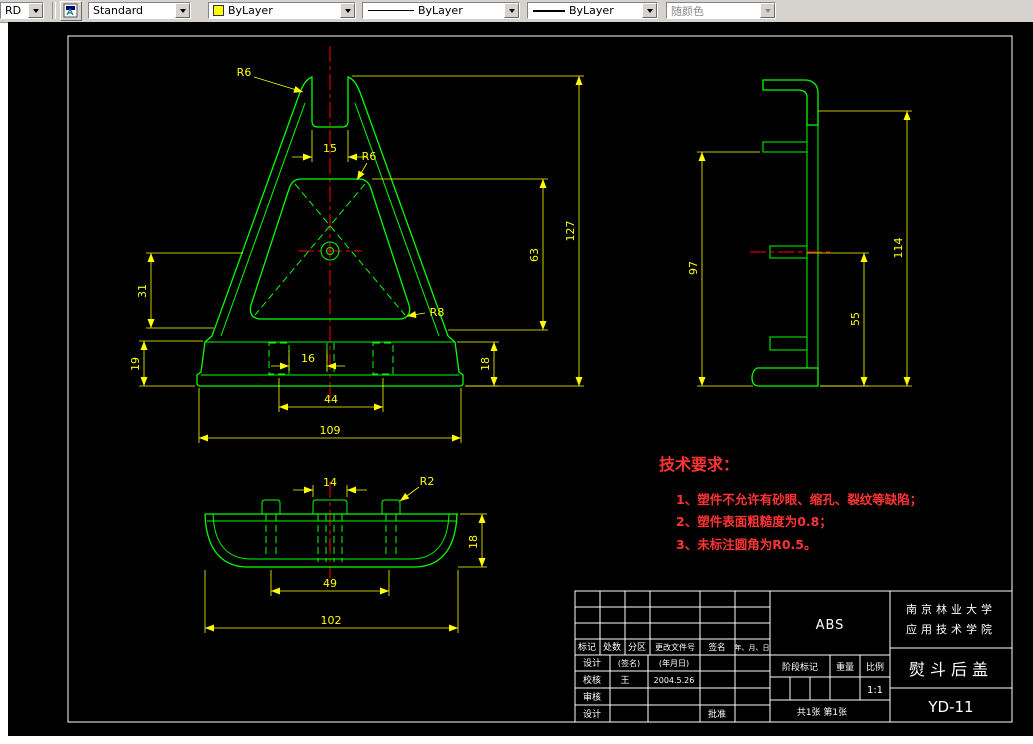  What do you see at coordinates (549, 10) in the screenshot?
I see `bylayer-lineweight-glyph` at bounding box center [549, 10].